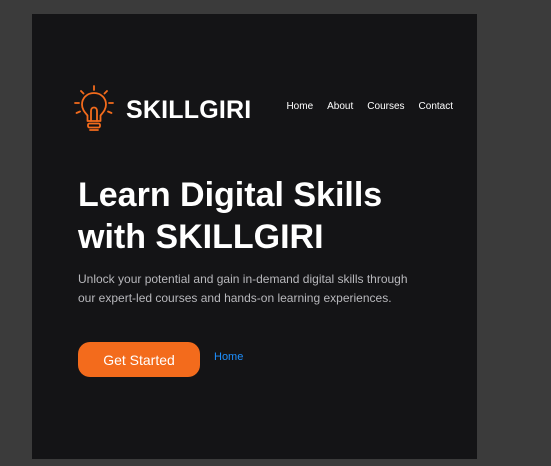  I want to click on brand-name: SKILLGIRI, so click(189, 109).